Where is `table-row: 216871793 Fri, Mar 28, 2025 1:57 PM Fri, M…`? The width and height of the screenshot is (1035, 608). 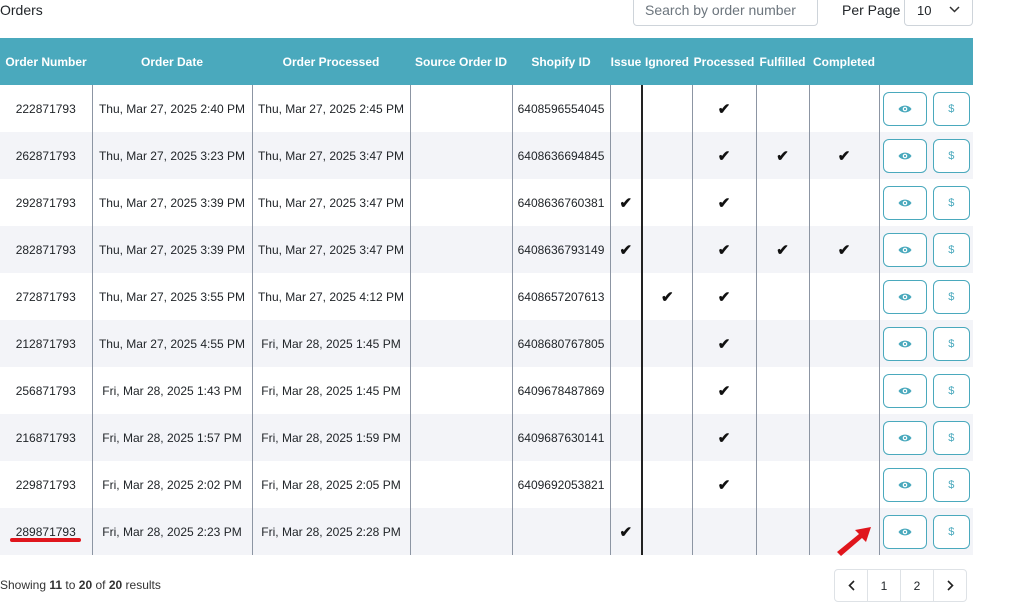 table-row: 216871793 Fri, Mar 28, 2025 1:57 PM Fri, M… is located at coordinates (486, 437).